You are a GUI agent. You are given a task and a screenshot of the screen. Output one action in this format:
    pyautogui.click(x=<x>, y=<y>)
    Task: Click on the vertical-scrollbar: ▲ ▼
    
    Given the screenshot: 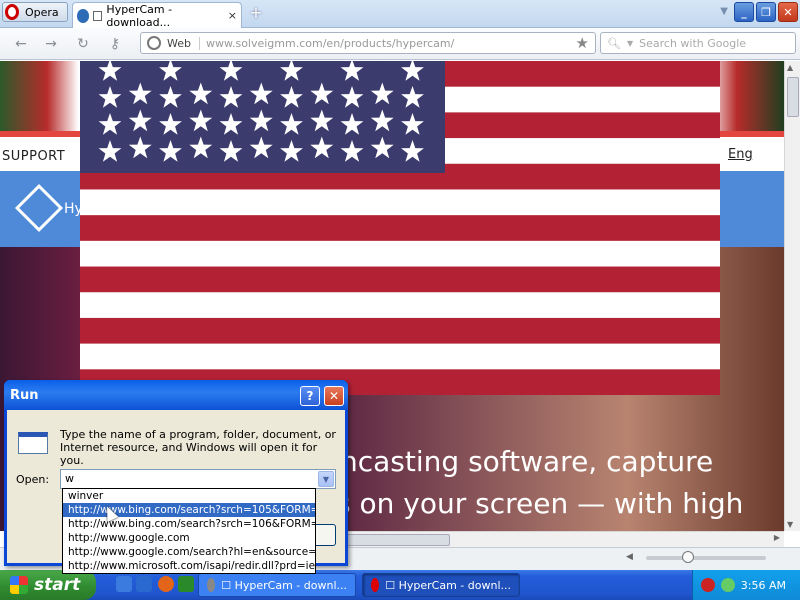 What is the action you would take?
    pyautogui.click(x=792, y=296)
    